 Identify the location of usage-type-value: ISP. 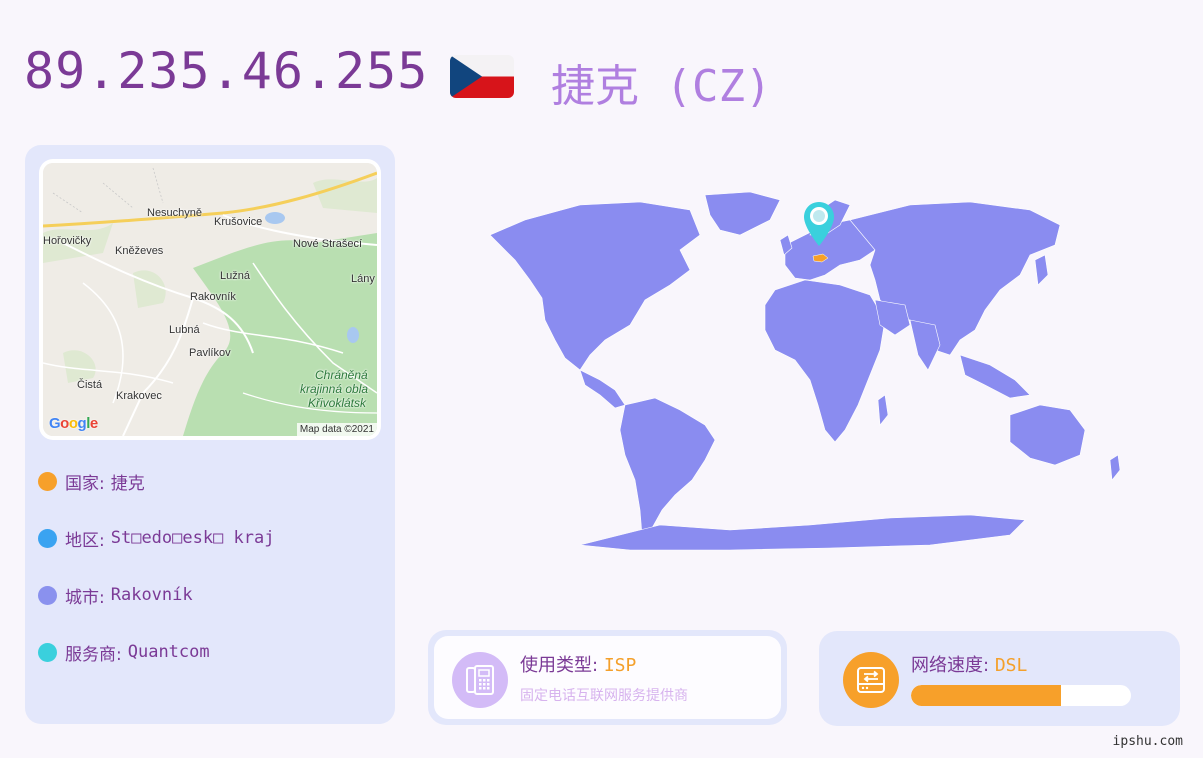
(620, 665).